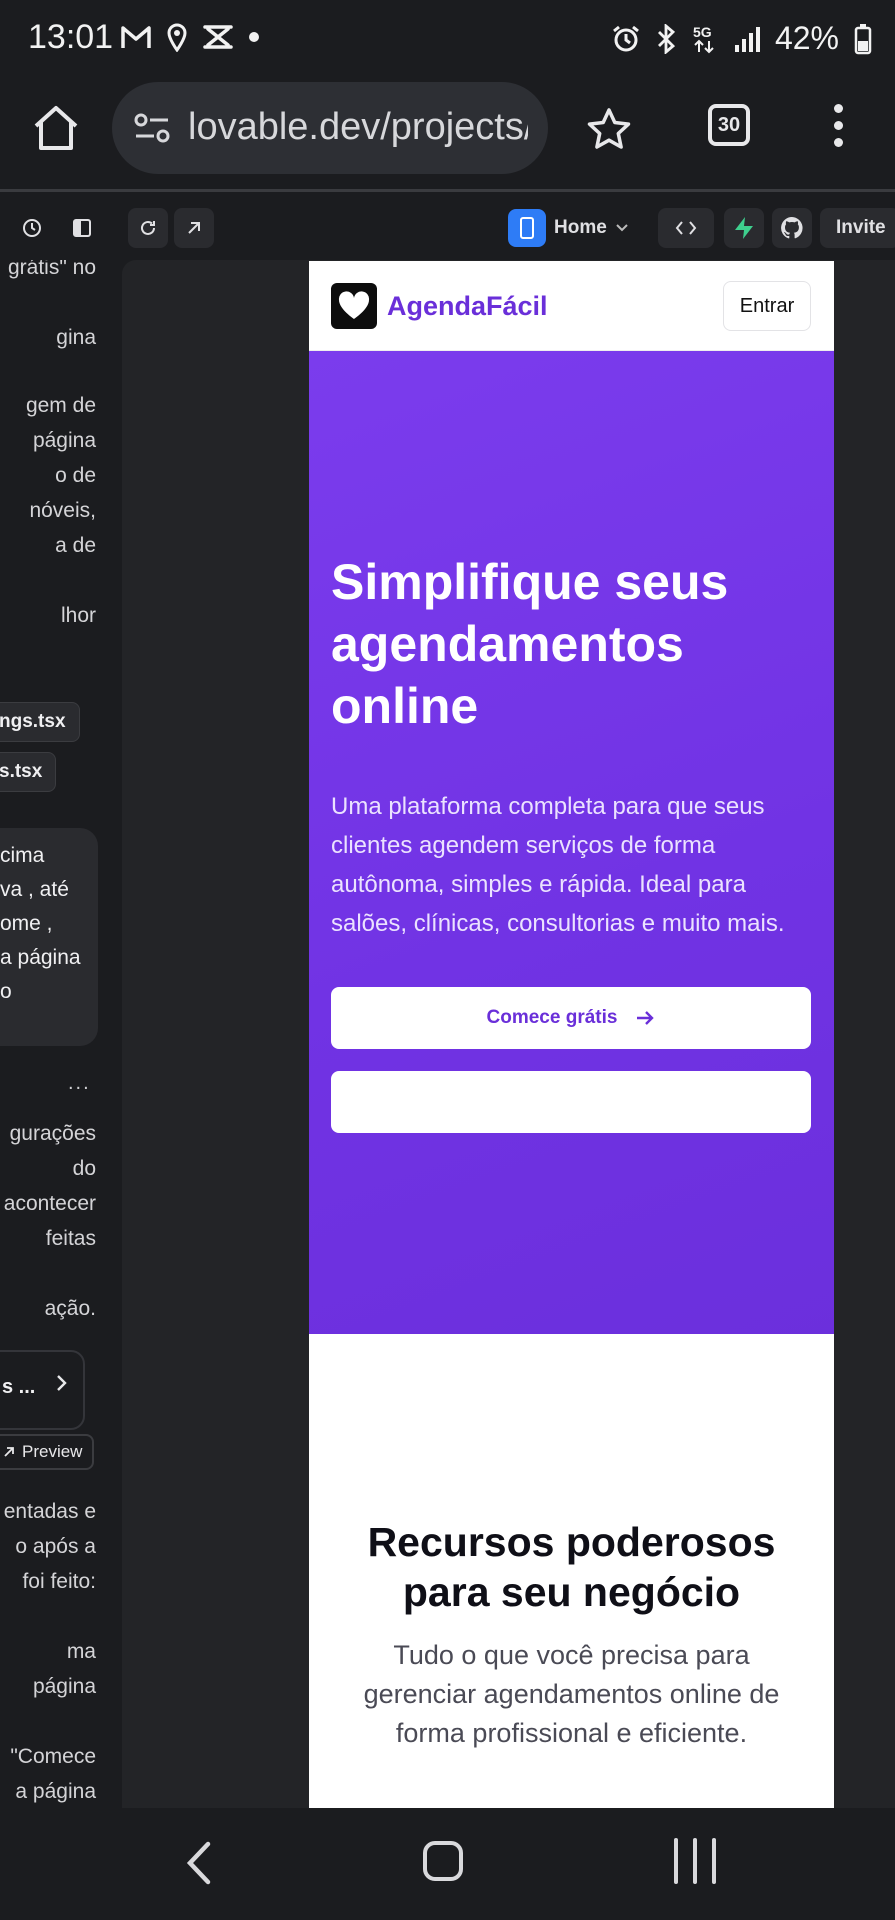 The width and height of the screenshot is (895, 1920). Describe the element at coordinates (49, 1203) in the screenshot. I see `chat-text-line: acontecer` at that location.